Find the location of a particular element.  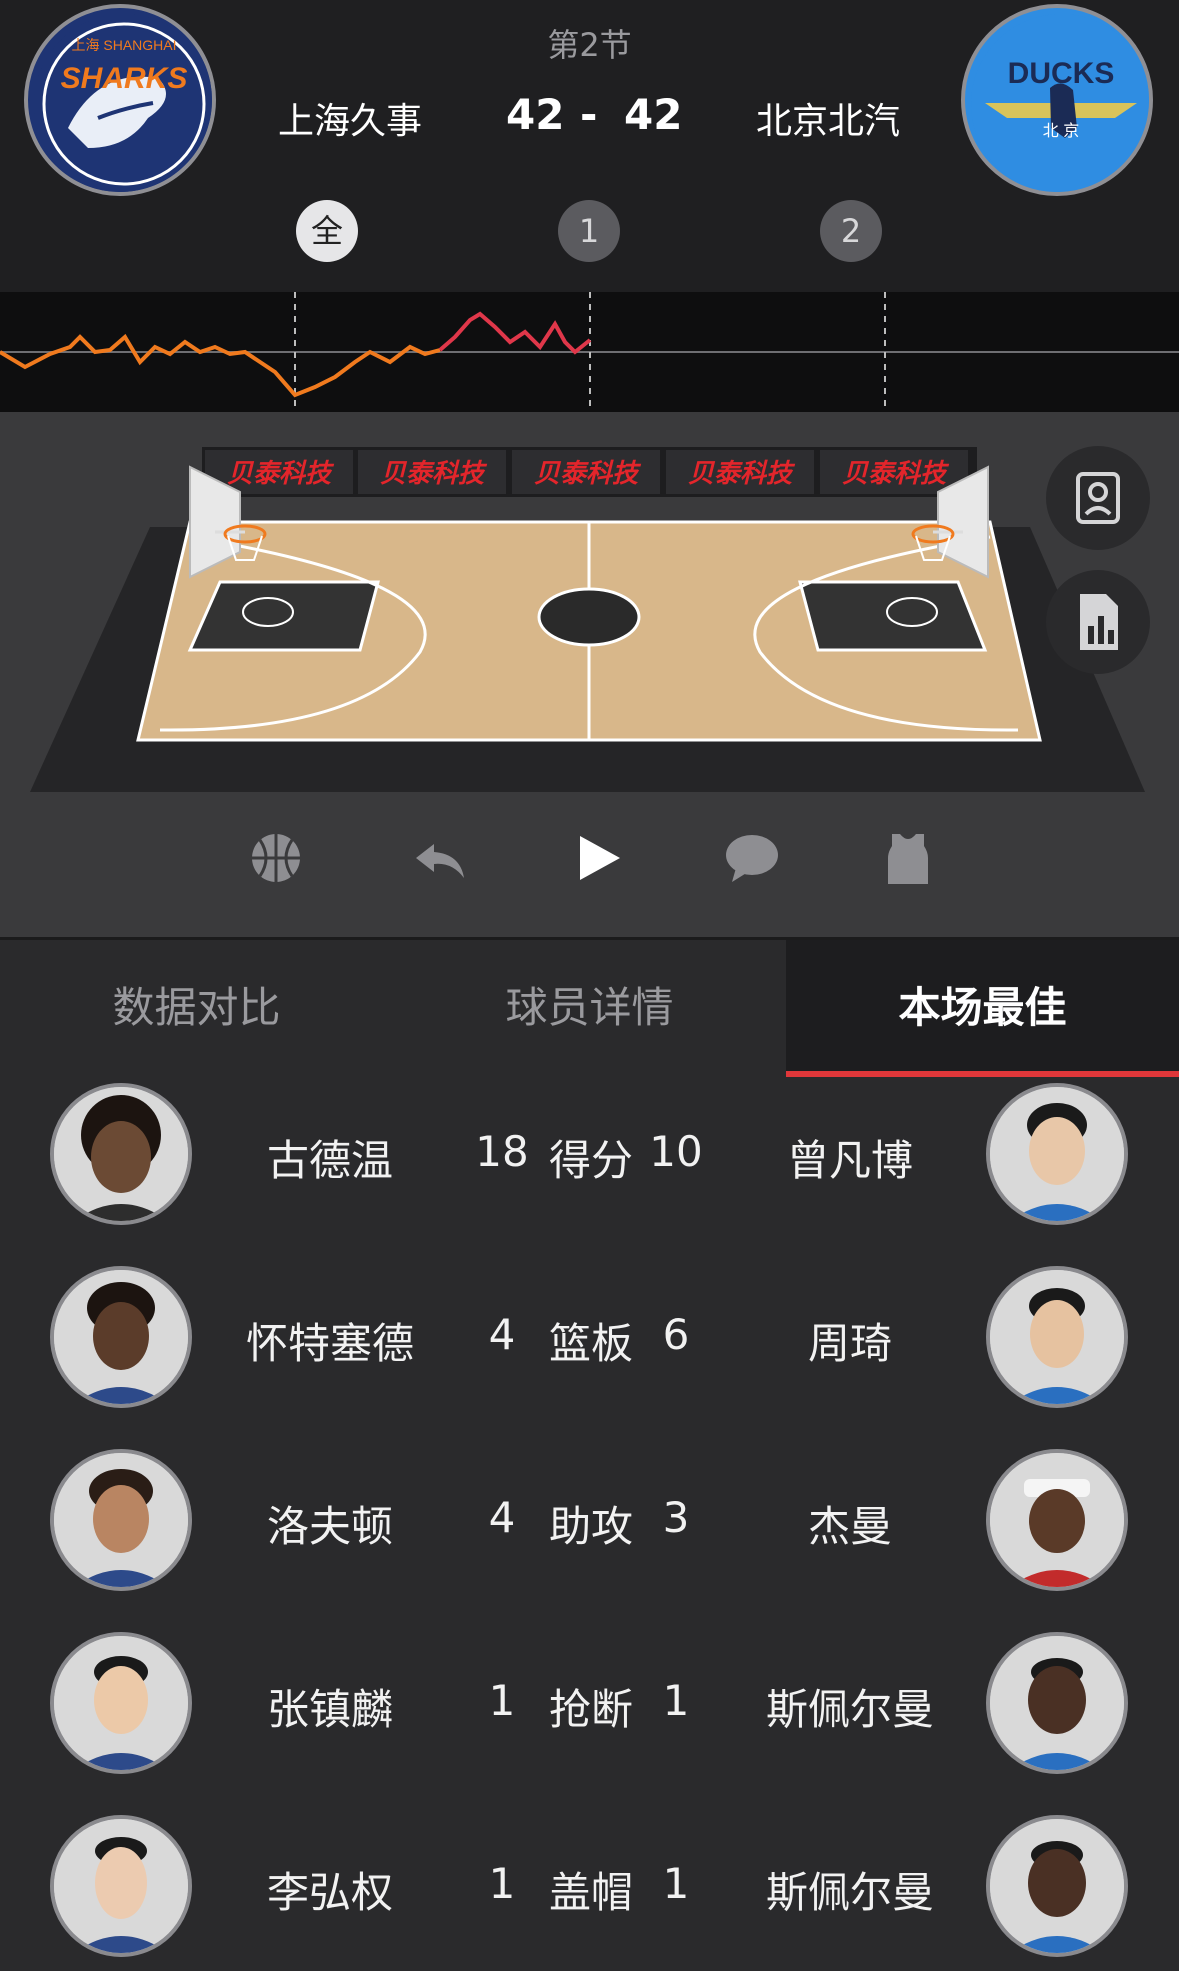

momentum-line-home is located at coordinates (220, 365).